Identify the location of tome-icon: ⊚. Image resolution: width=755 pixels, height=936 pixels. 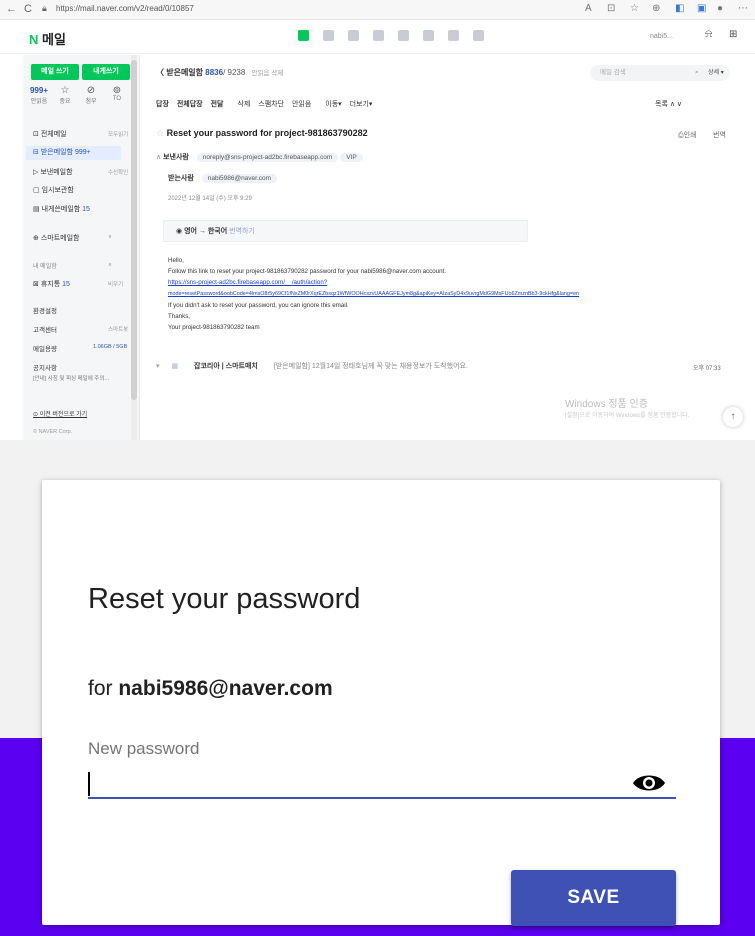
(117, 90).